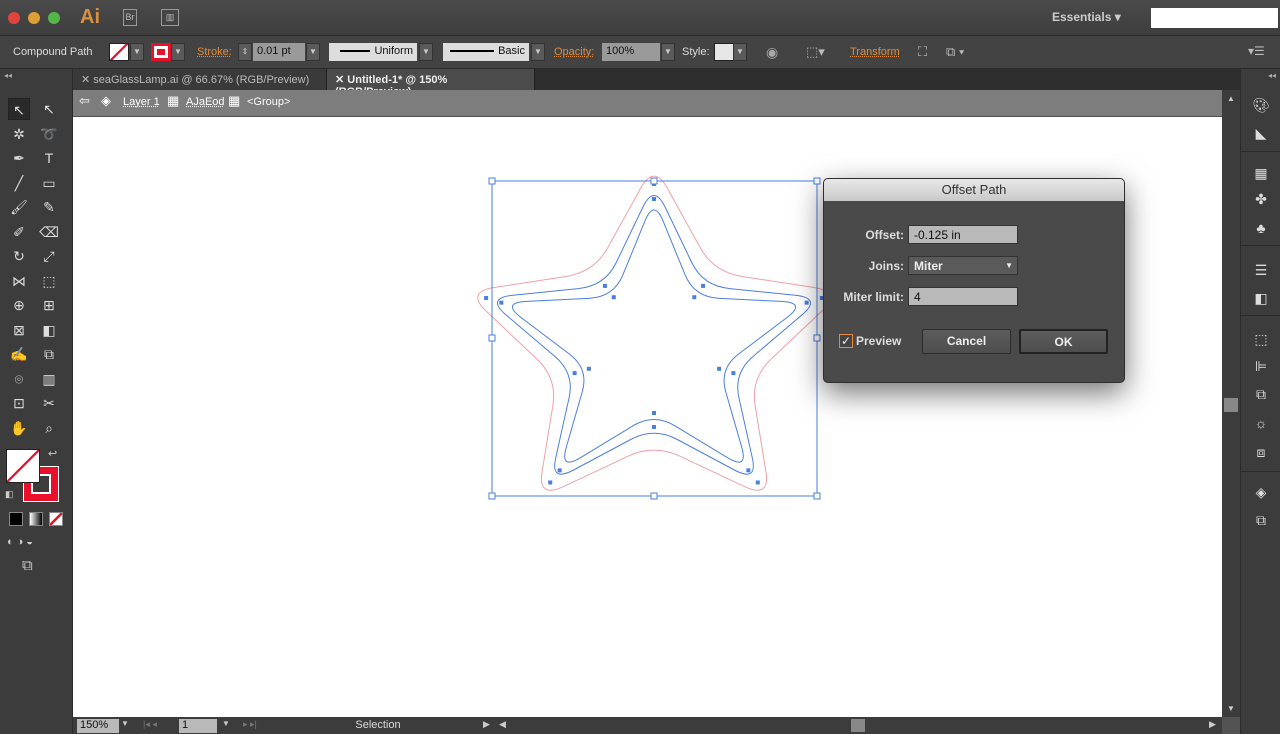 This screenshot has height=734, width=1280. I want to click on bridge-button: Br, so click(130, 17).